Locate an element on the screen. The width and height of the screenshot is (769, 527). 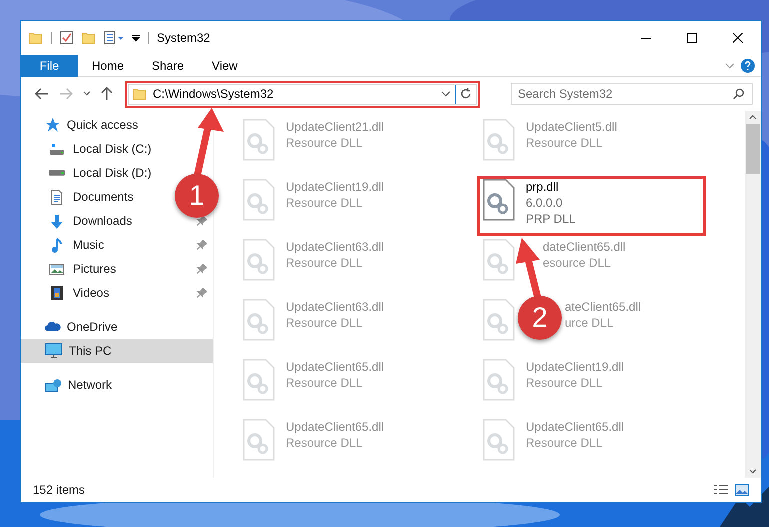
refresh-icon is located at coordinates (466, 94).